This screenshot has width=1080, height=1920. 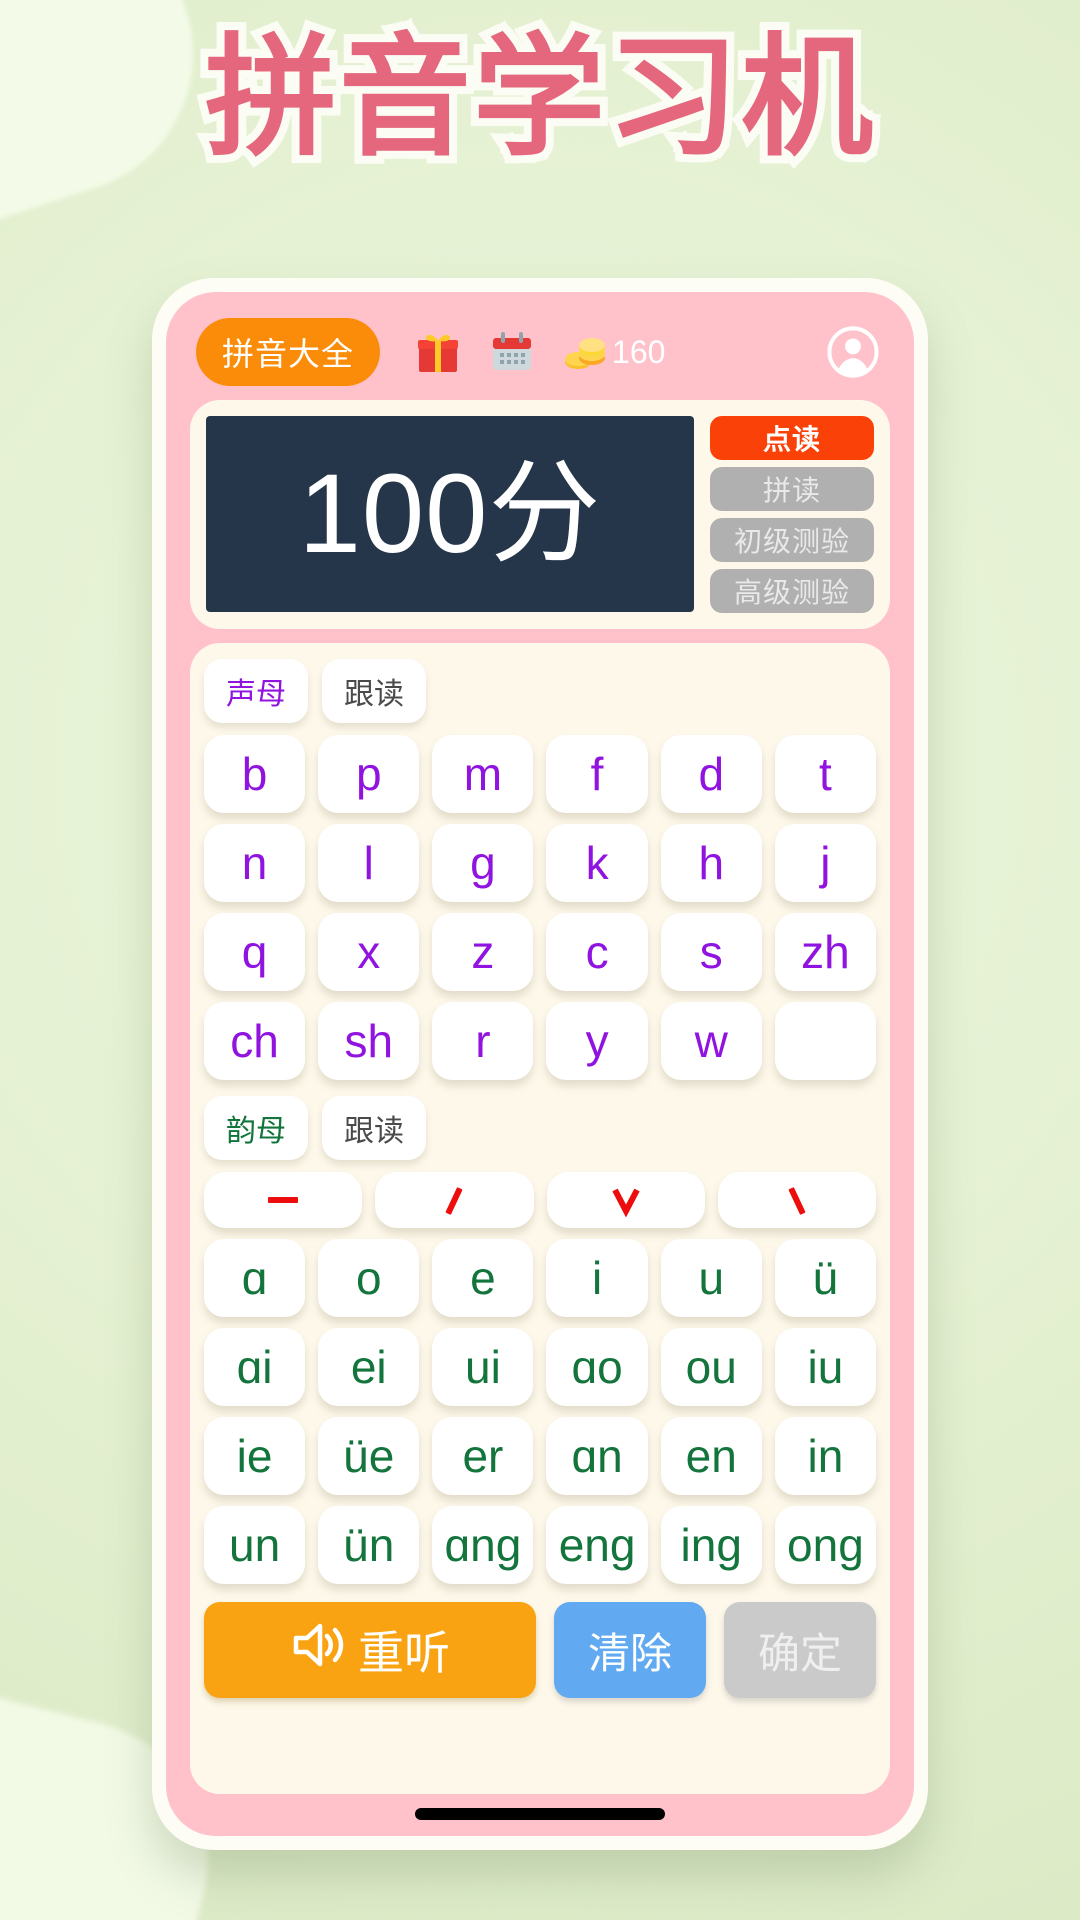 What do you see at coordinates (318, 1650) in the screenshot?
I see `speaker-icon` at bounding box center [318, 1650].